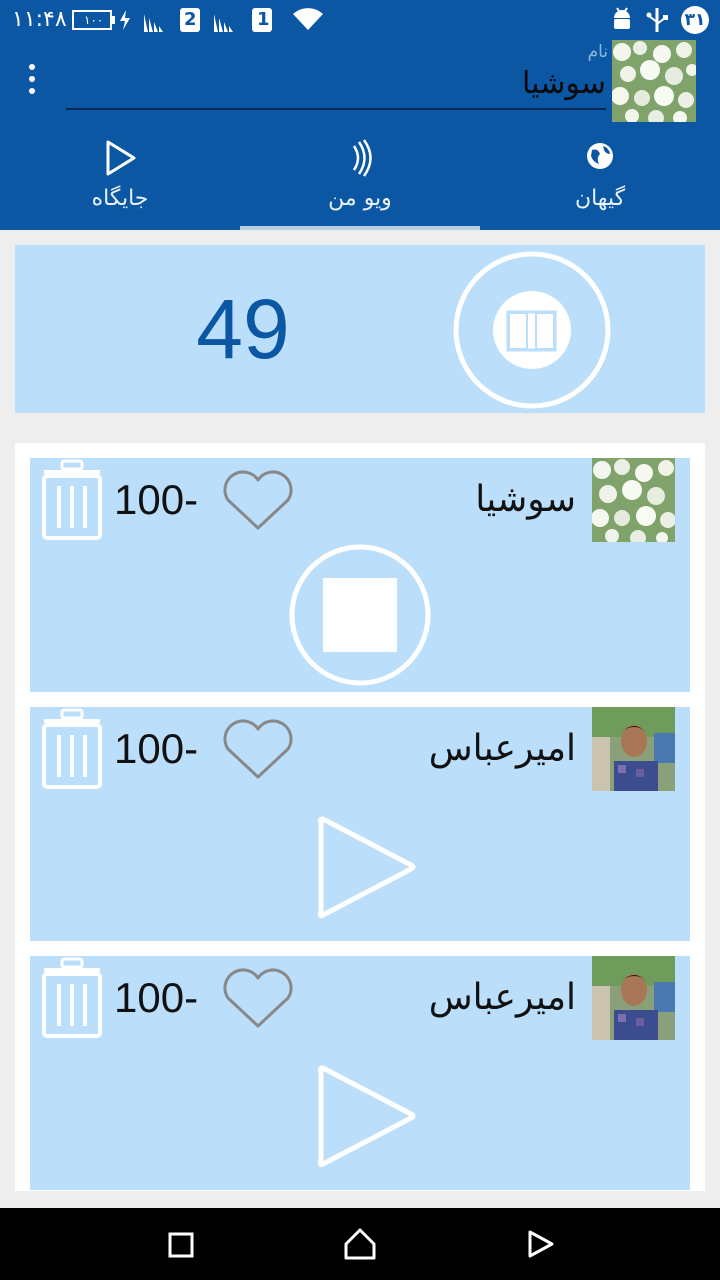  What do you see at coordinates (600, 198) in the screenshot?
I see `tab-label: گیهان` at bounding box center [600, 198].